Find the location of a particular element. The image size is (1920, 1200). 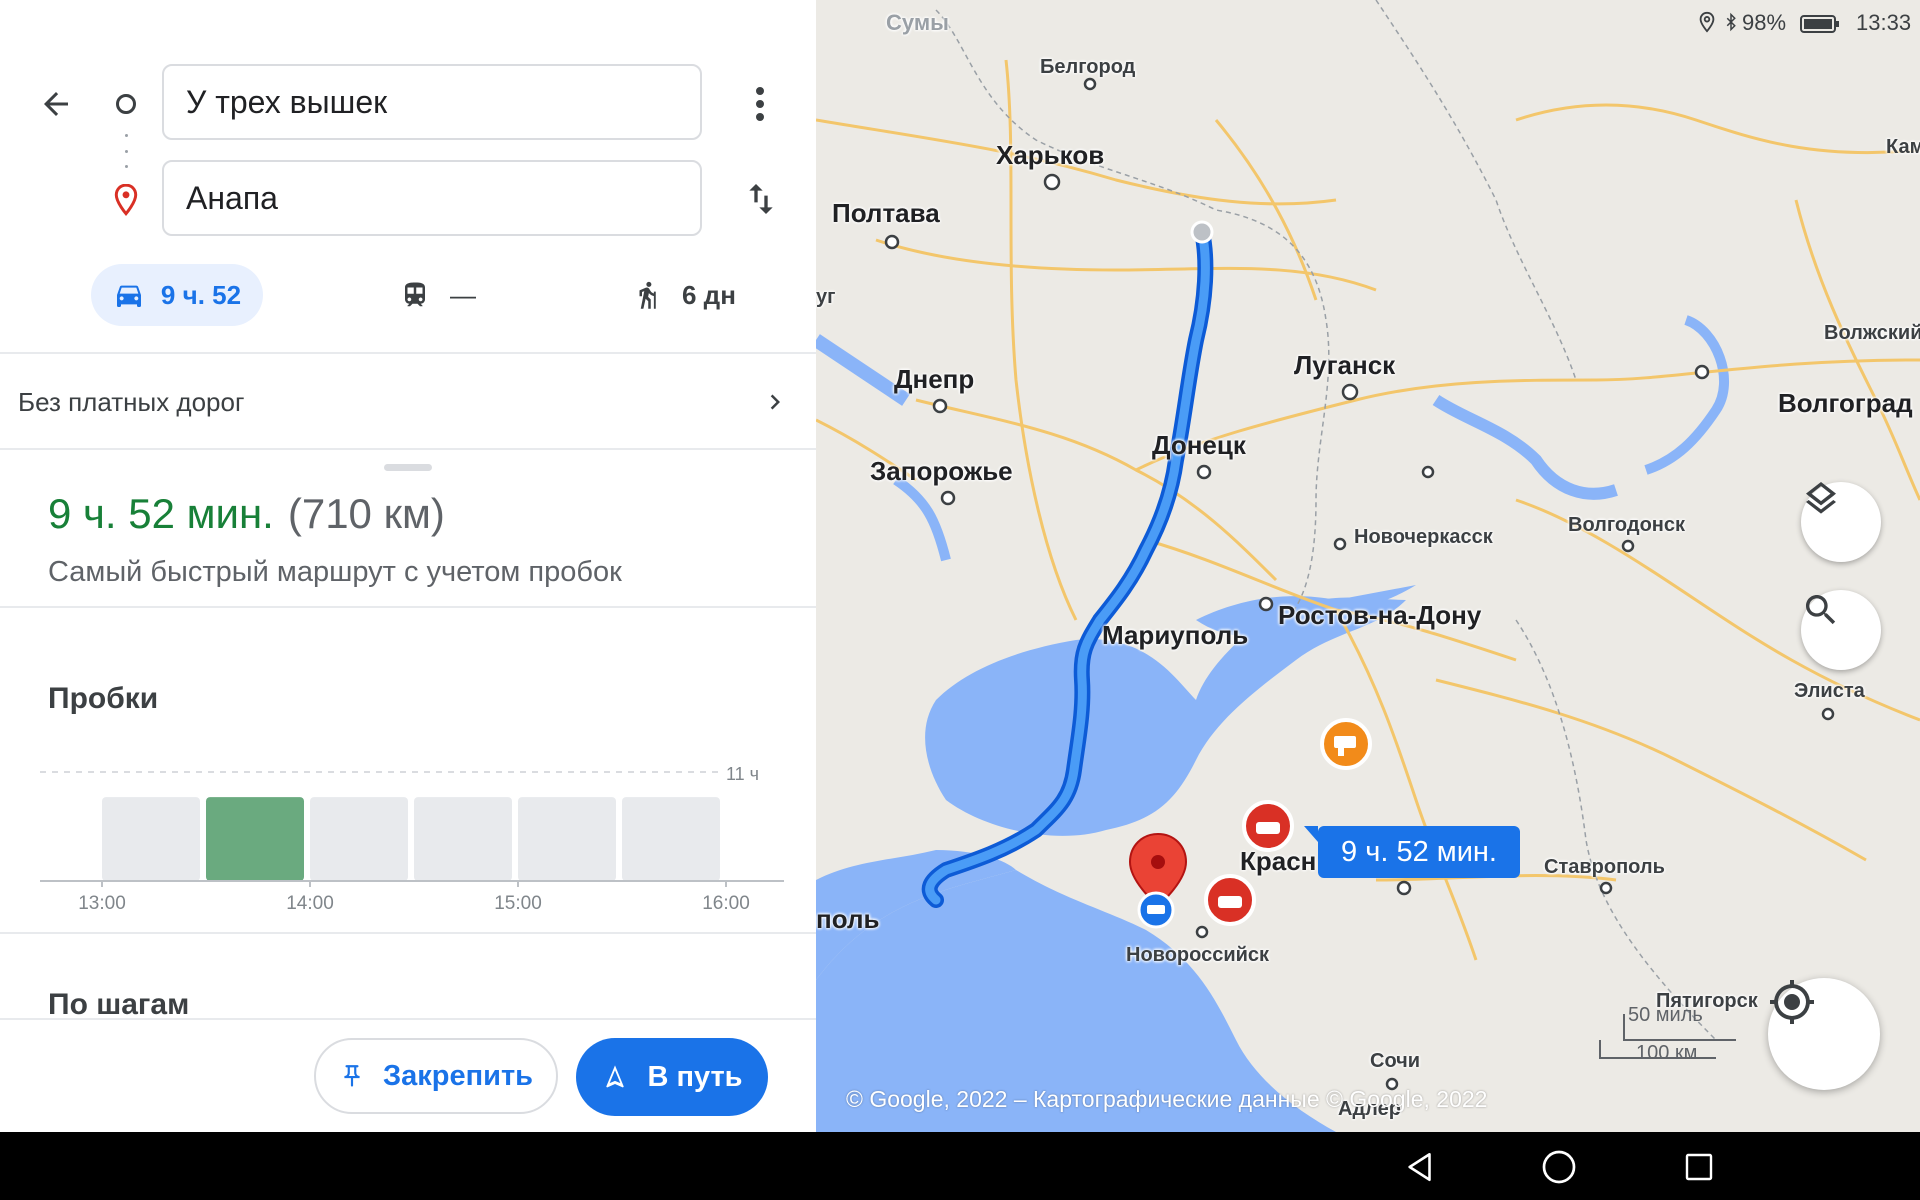

route-distance: (710 км) is located at coordinates (366, 513).